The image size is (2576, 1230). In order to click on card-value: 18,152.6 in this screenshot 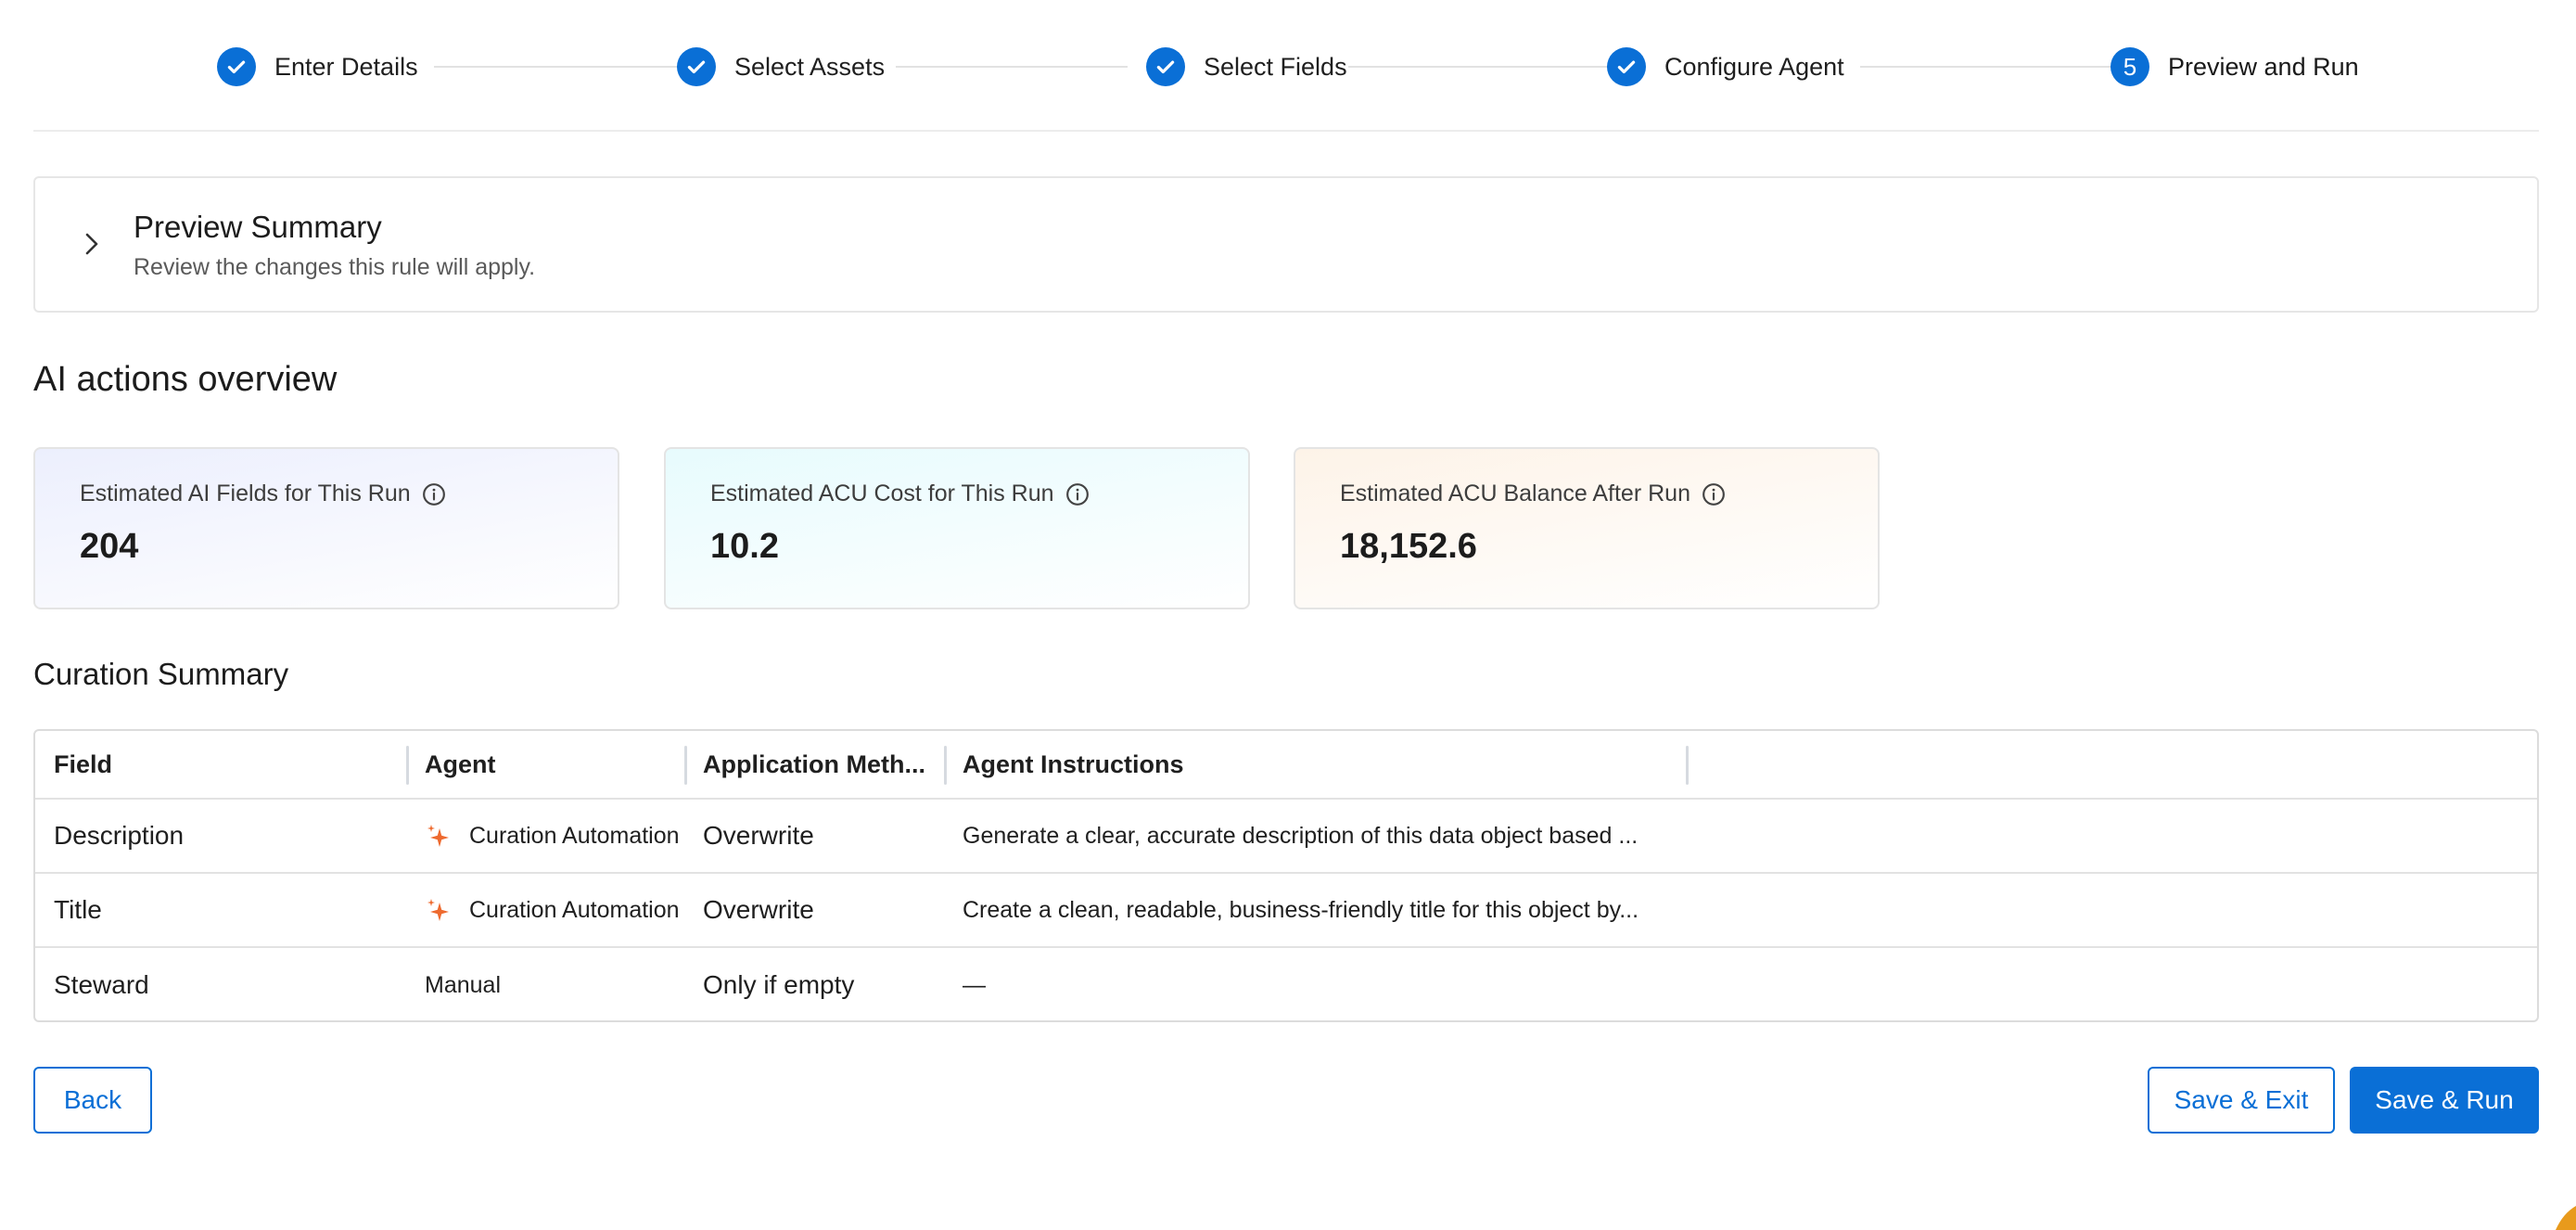, I will do `click(1408, 547)`.